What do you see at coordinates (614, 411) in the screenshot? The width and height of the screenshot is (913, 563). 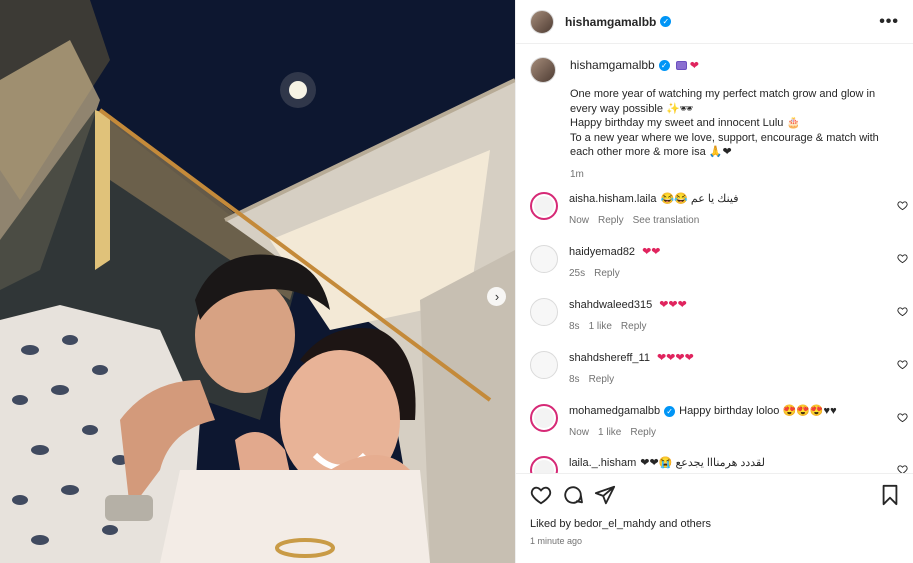 I see `comment-username: mohamedgamalbb` at bounding box center [614, 411].